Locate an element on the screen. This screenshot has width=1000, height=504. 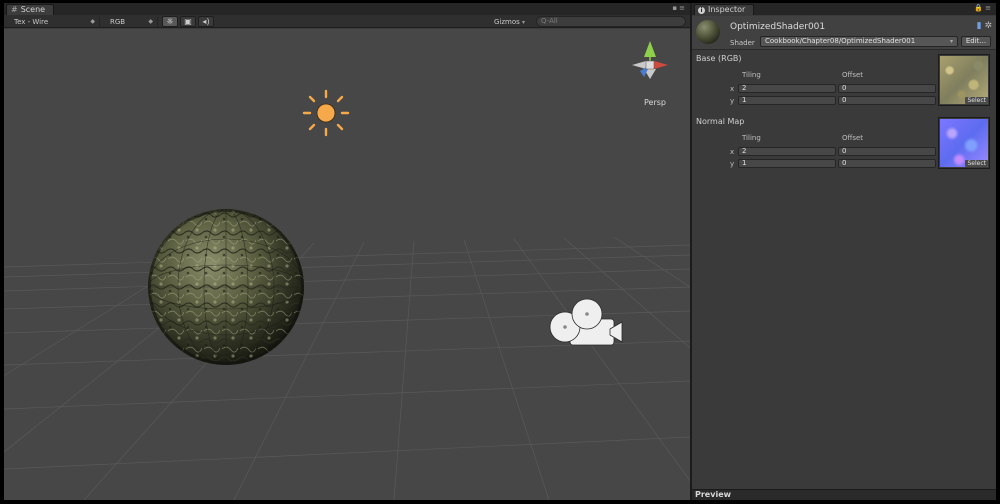
draw-mode-value: Tex - Wire is located at coordinates (31, 22).